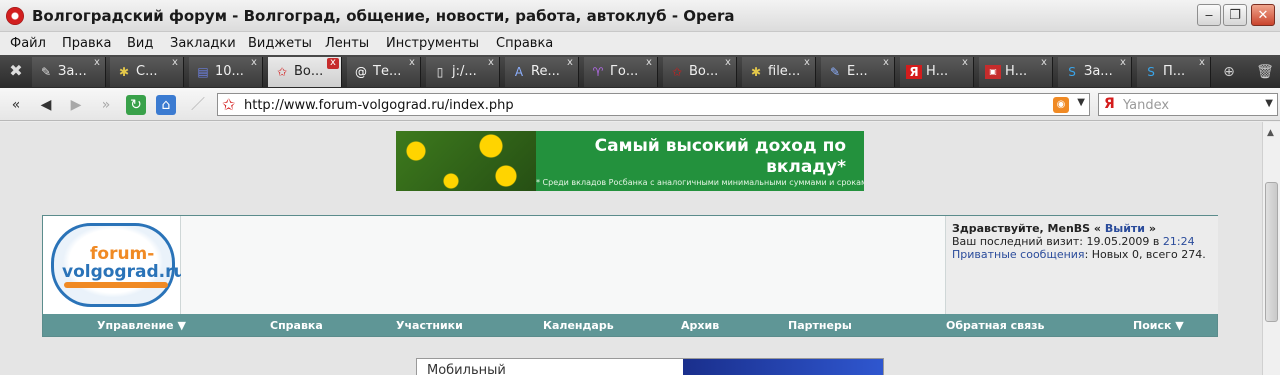 Image resolution: width=1280 pixels, height=375 pixels. Describe the element at coordinates (1270, 133) in the screenshot. I see `scroll-up-icon: ▲` at that location.